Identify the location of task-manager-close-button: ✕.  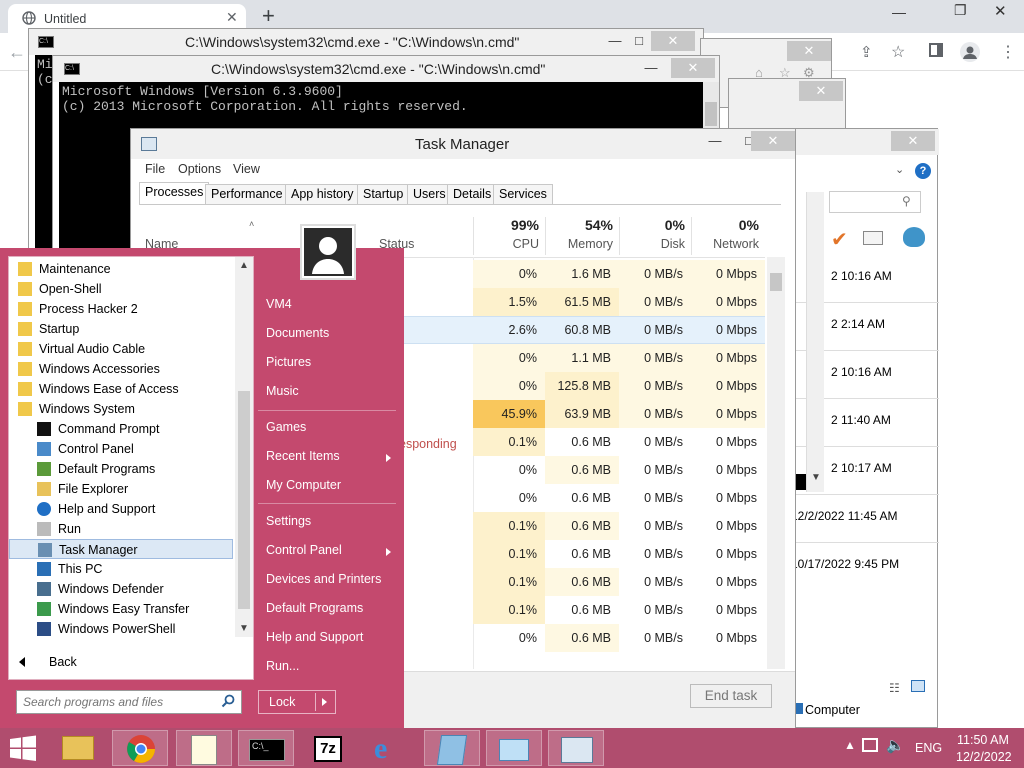
(773, 141).